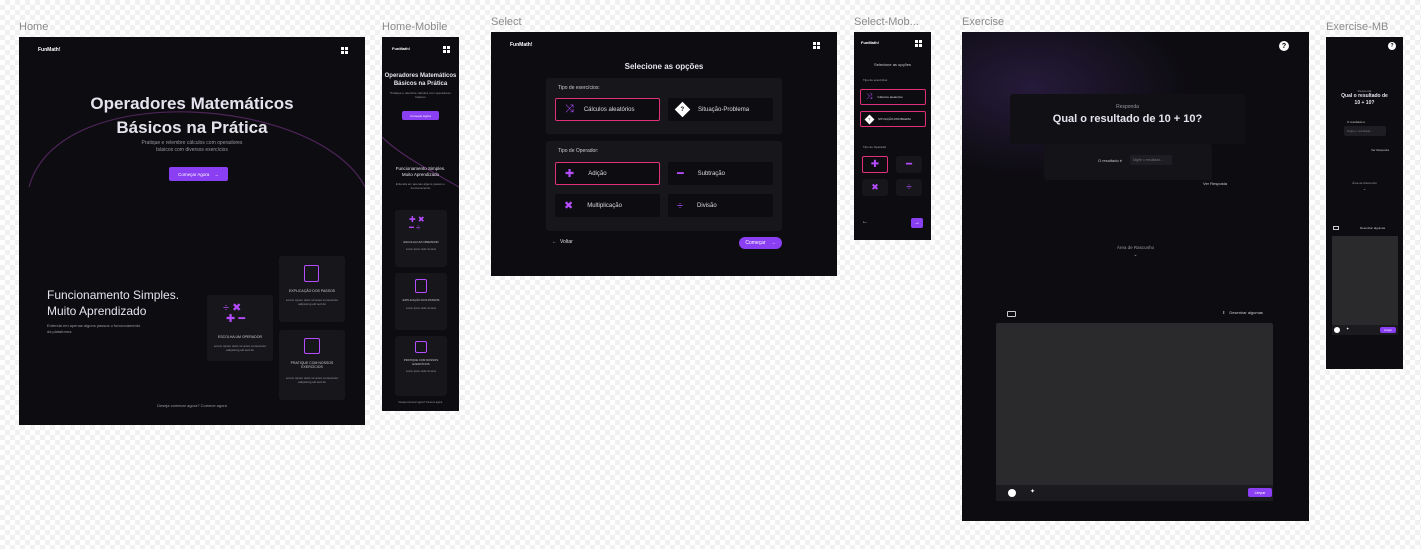 This screenshot has height=549, width=1421. I want to click on question-diamond-icon: ?, so click(869, 119).